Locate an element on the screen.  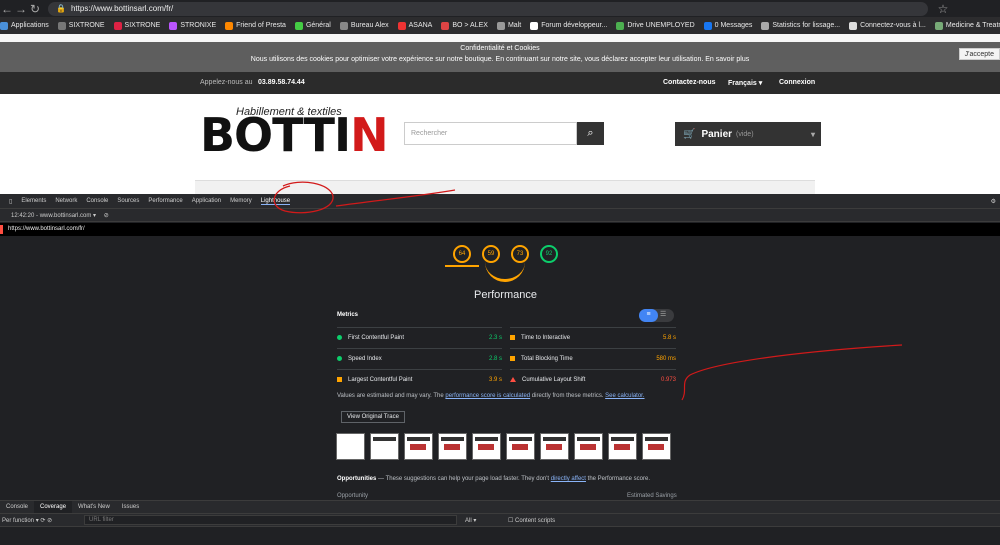
metric-label: Total Blocking Time is located at coordinates (547, 358).